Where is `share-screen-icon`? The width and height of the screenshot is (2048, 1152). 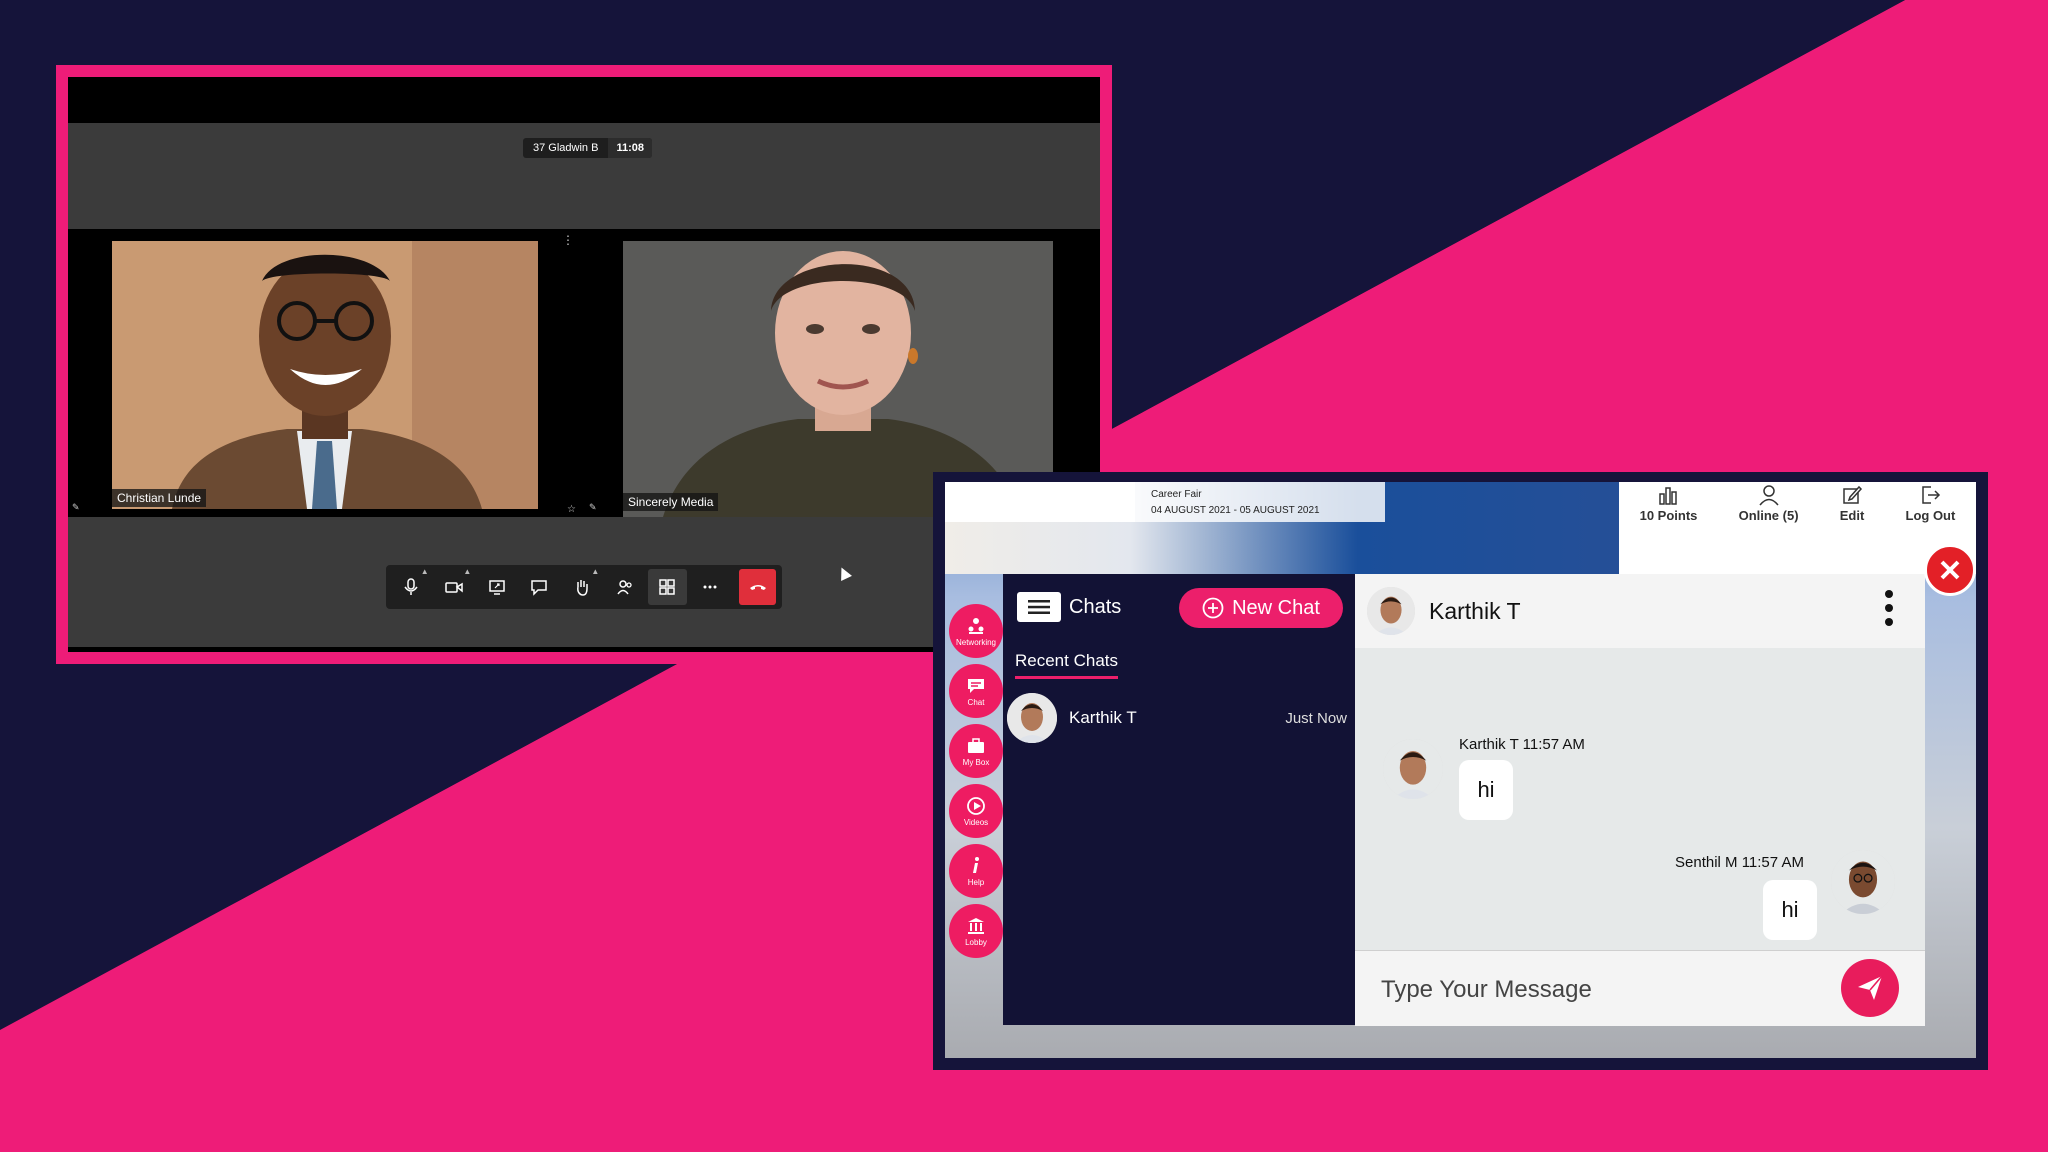
share-screen-icon is located at coordinates (496, 587).